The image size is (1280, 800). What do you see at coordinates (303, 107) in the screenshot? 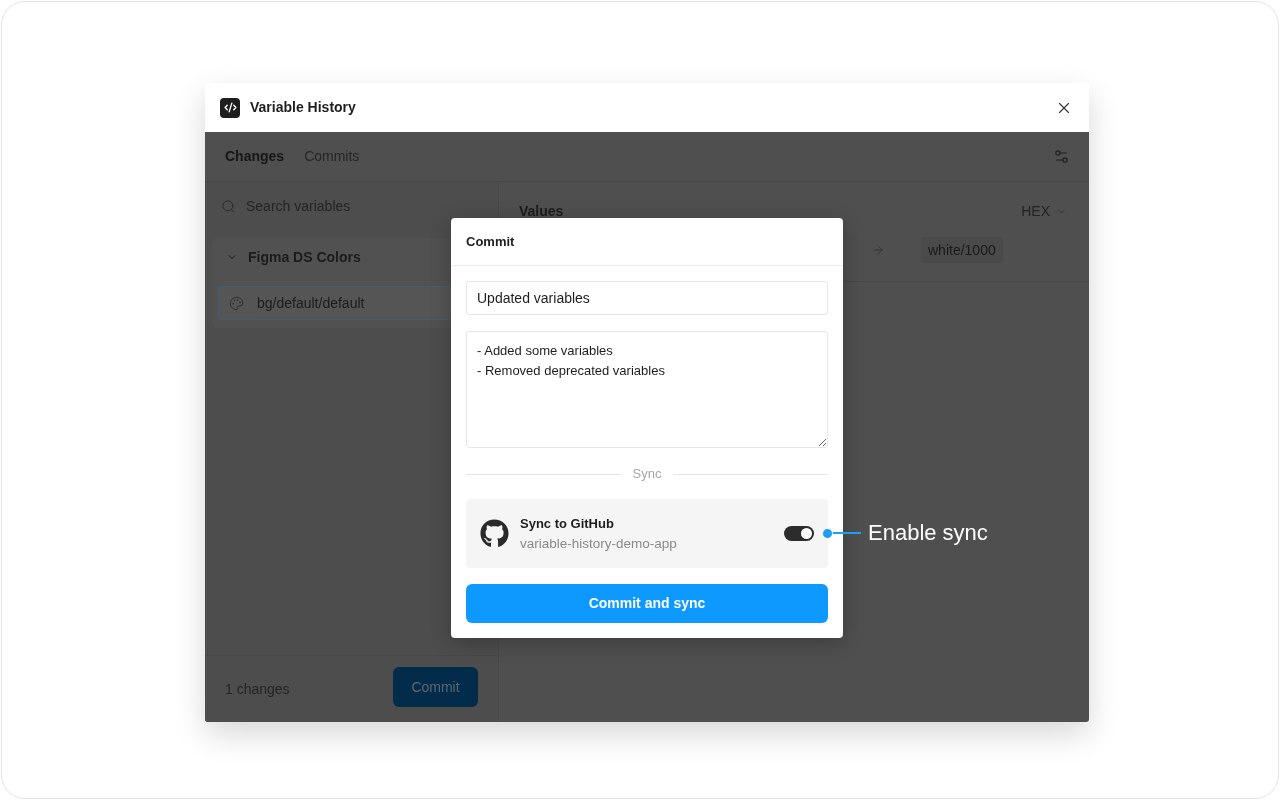
I see `window-title: Variable History` at bounding box center [303, 107].